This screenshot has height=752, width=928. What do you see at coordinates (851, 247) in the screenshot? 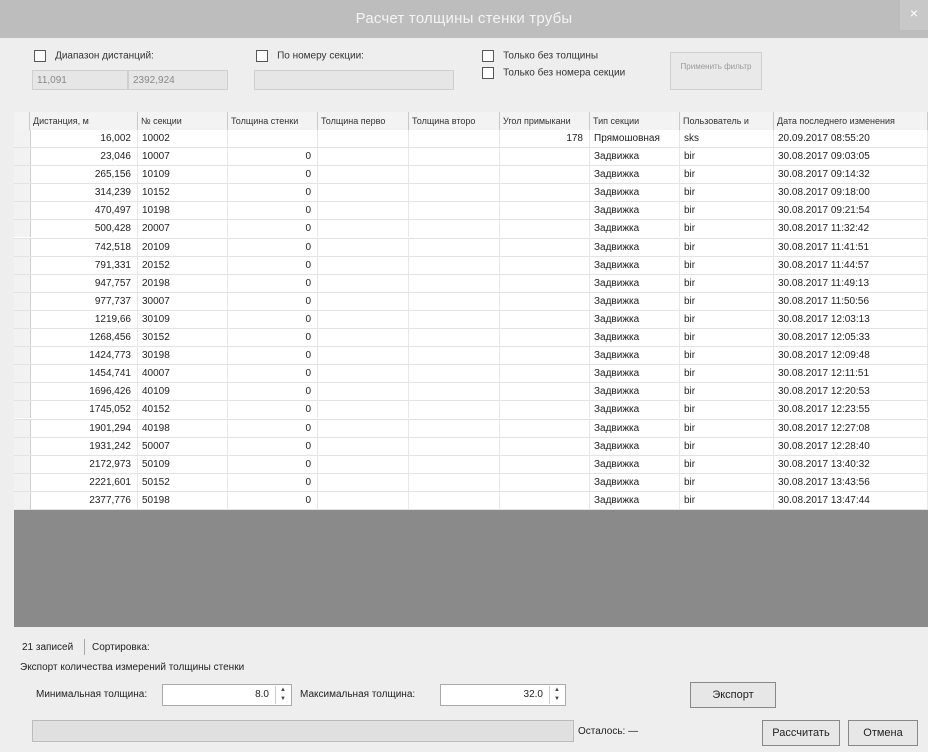
I see `cell-modified-date: 30.08.2017 11:41:51` at bounding box center [851, 247].